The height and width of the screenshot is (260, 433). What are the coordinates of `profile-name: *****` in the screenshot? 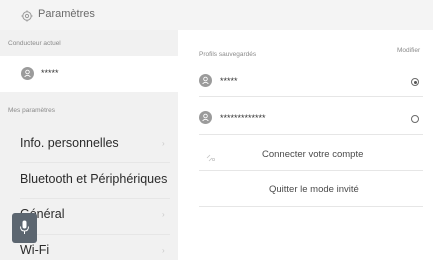 It's located at (229, 81).